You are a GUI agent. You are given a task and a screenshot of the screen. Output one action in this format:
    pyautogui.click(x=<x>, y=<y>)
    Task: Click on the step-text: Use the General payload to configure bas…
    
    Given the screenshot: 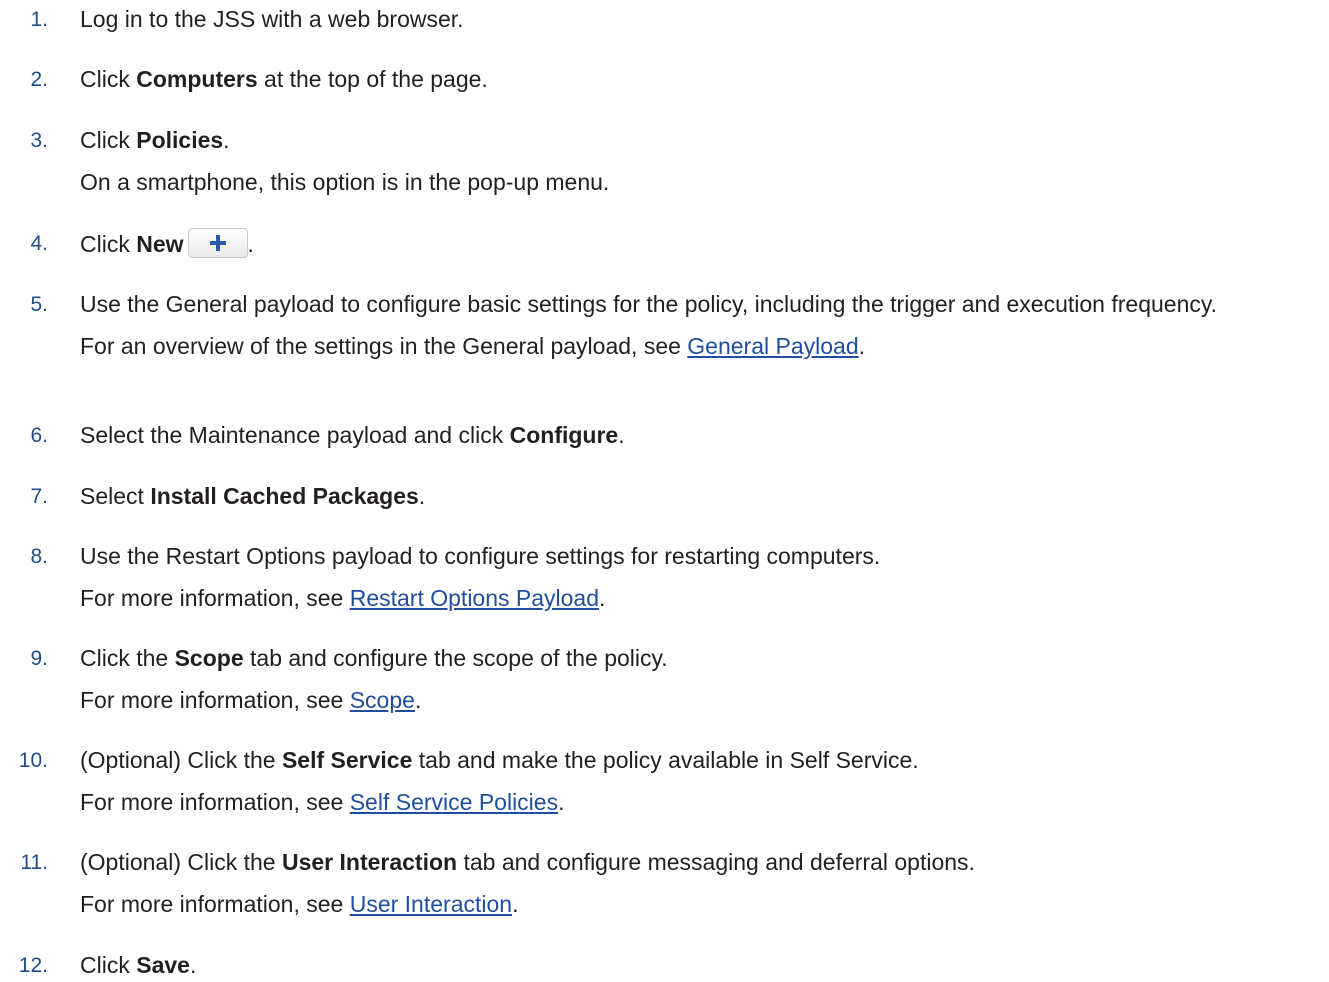 What is the action you would take?
    pyautogui.click(x=649, y=304)
    